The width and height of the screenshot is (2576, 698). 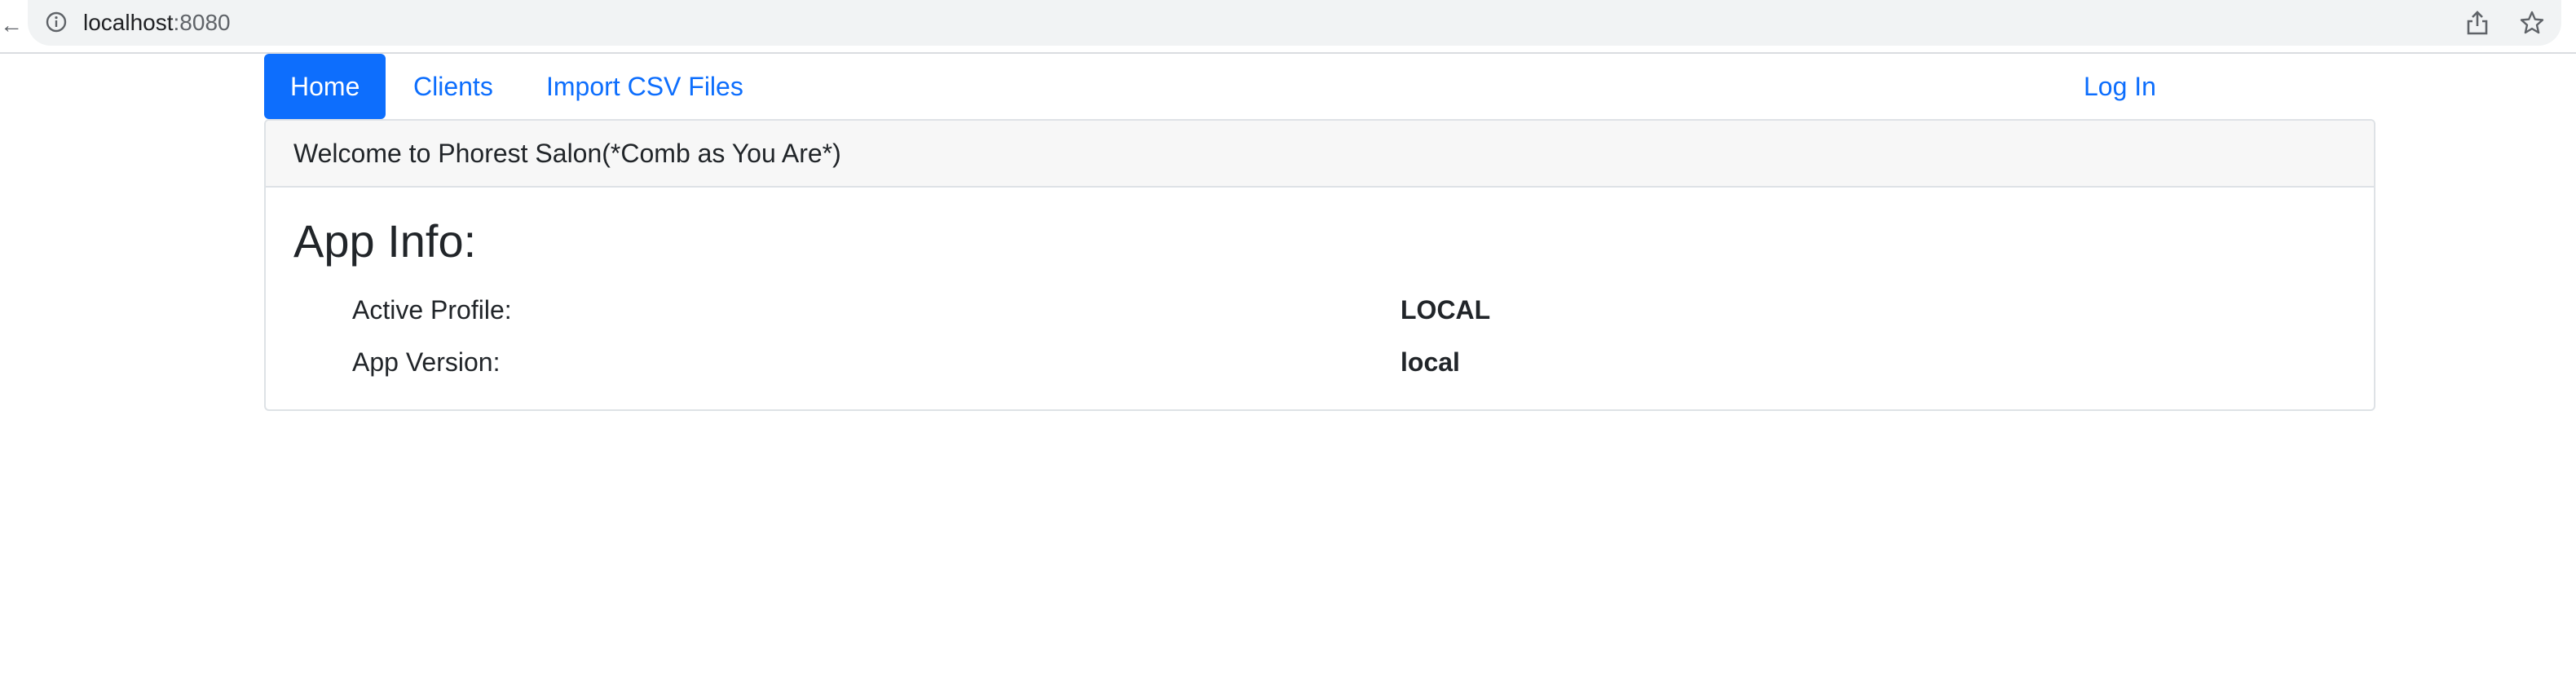 I want to click on app-version-label: App Version:, so click(x=426, y=362).